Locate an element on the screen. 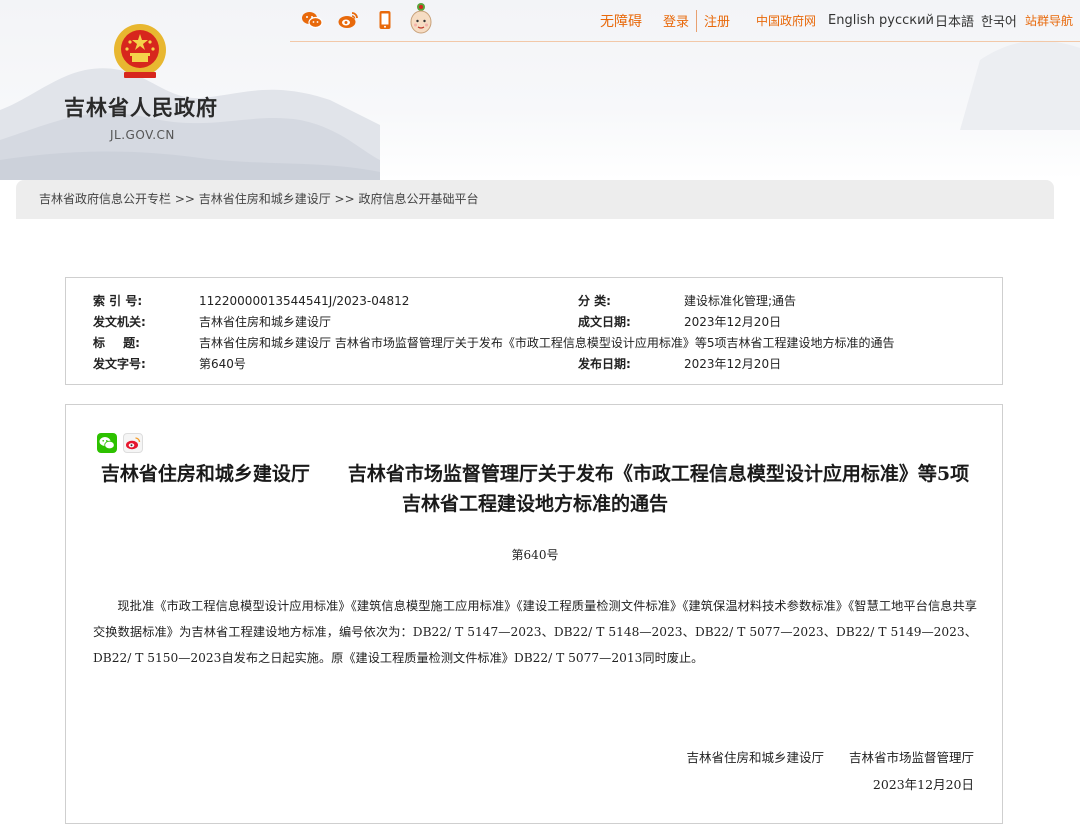 This screenshot has width=1080, height=824. breadcrumb: 吉林省政府信息公开专栏 >> 吉林省住房和城乡建设厅 >> 政府信息公开基础平台 is located at coordinates (535, 199).